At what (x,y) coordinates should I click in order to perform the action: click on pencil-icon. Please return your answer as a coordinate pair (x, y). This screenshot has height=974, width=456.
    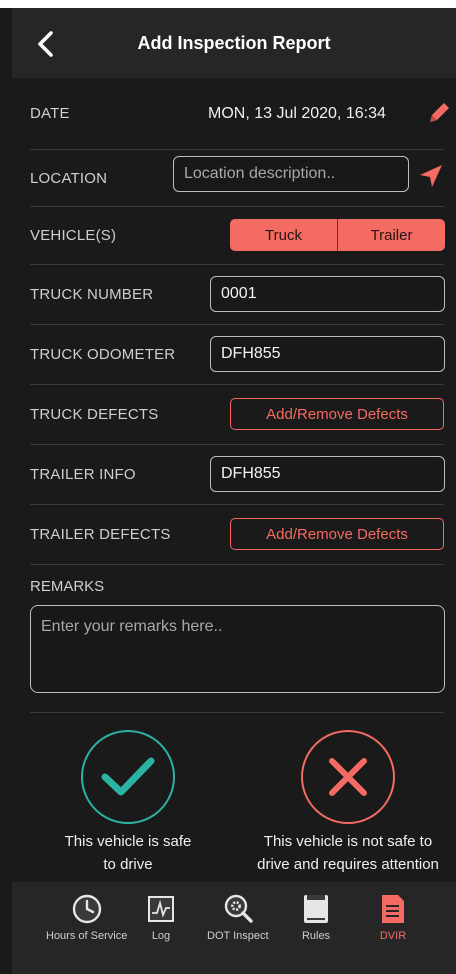
    Looking at the image, I should click on (439, 113).